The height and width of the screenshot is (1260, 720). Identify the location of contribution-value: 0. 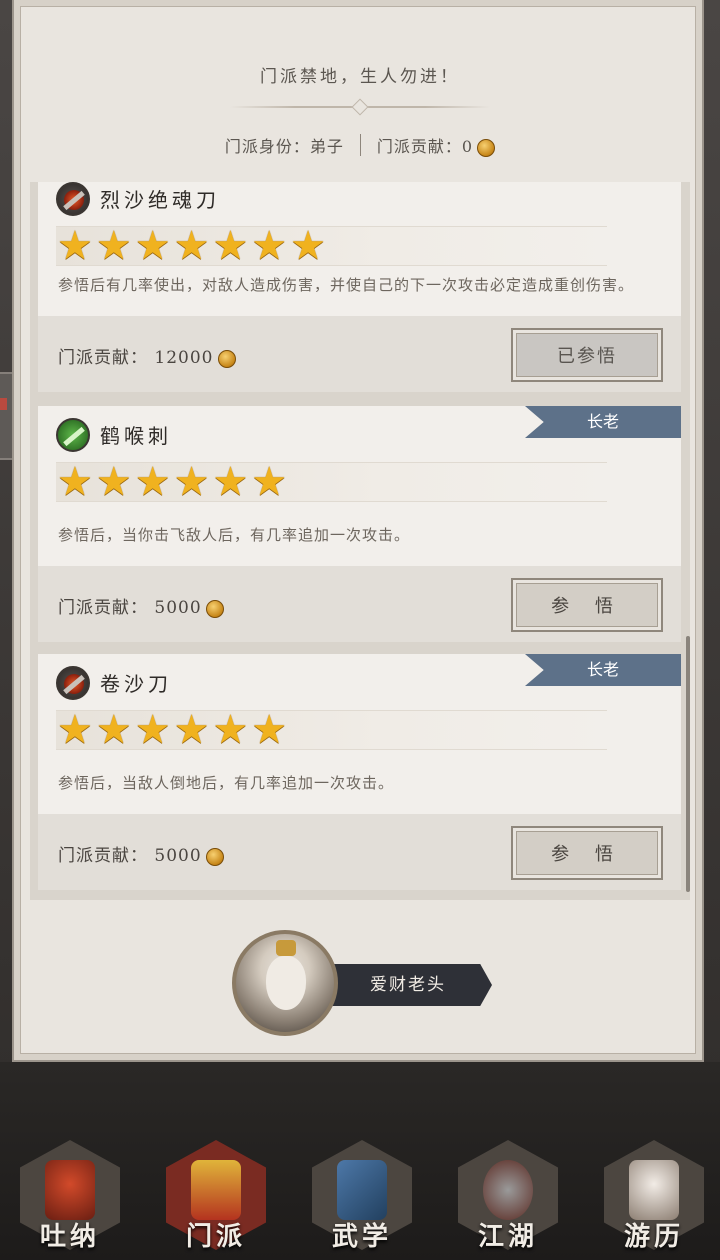
(467, 146).